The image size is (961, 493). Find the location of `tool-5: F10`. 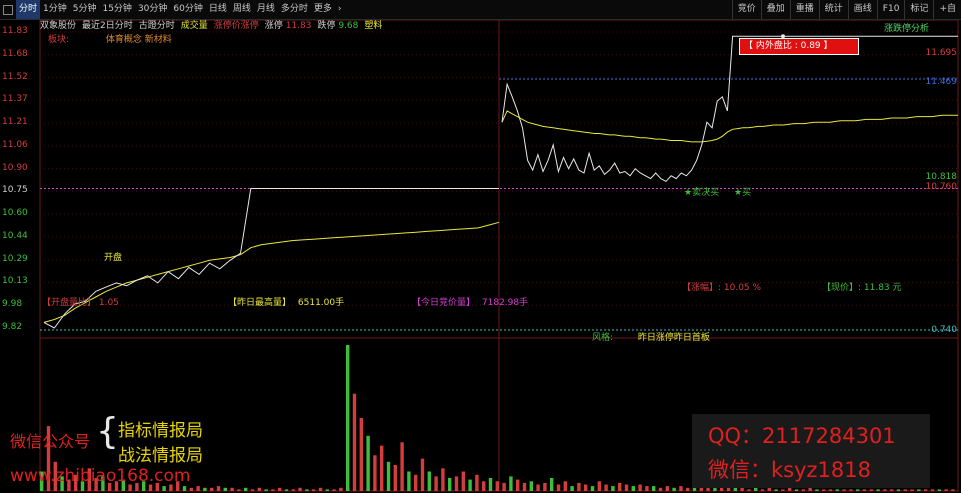

tool-5: F10 is located at coordinates (890, 9).